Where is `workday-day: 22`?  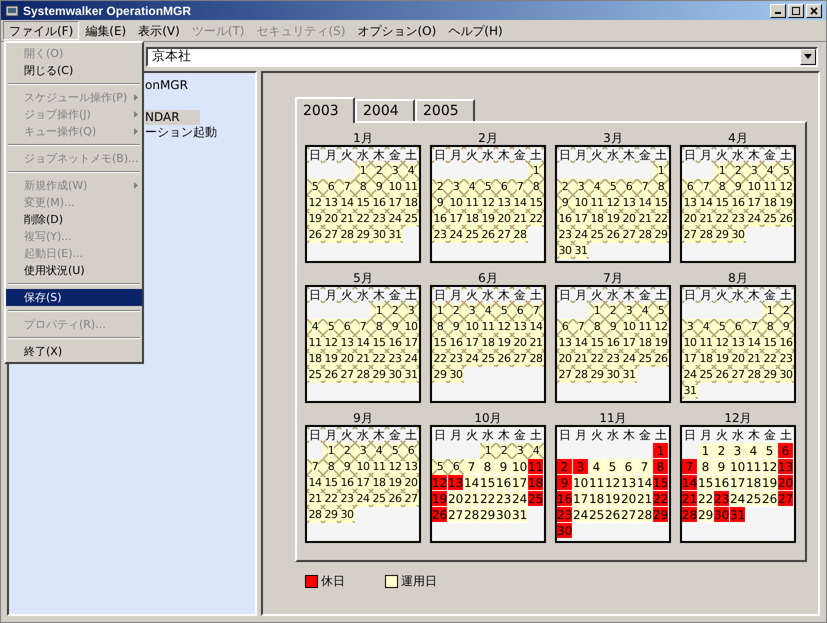 workday-day: 22 is located at coordinates (488, 499).